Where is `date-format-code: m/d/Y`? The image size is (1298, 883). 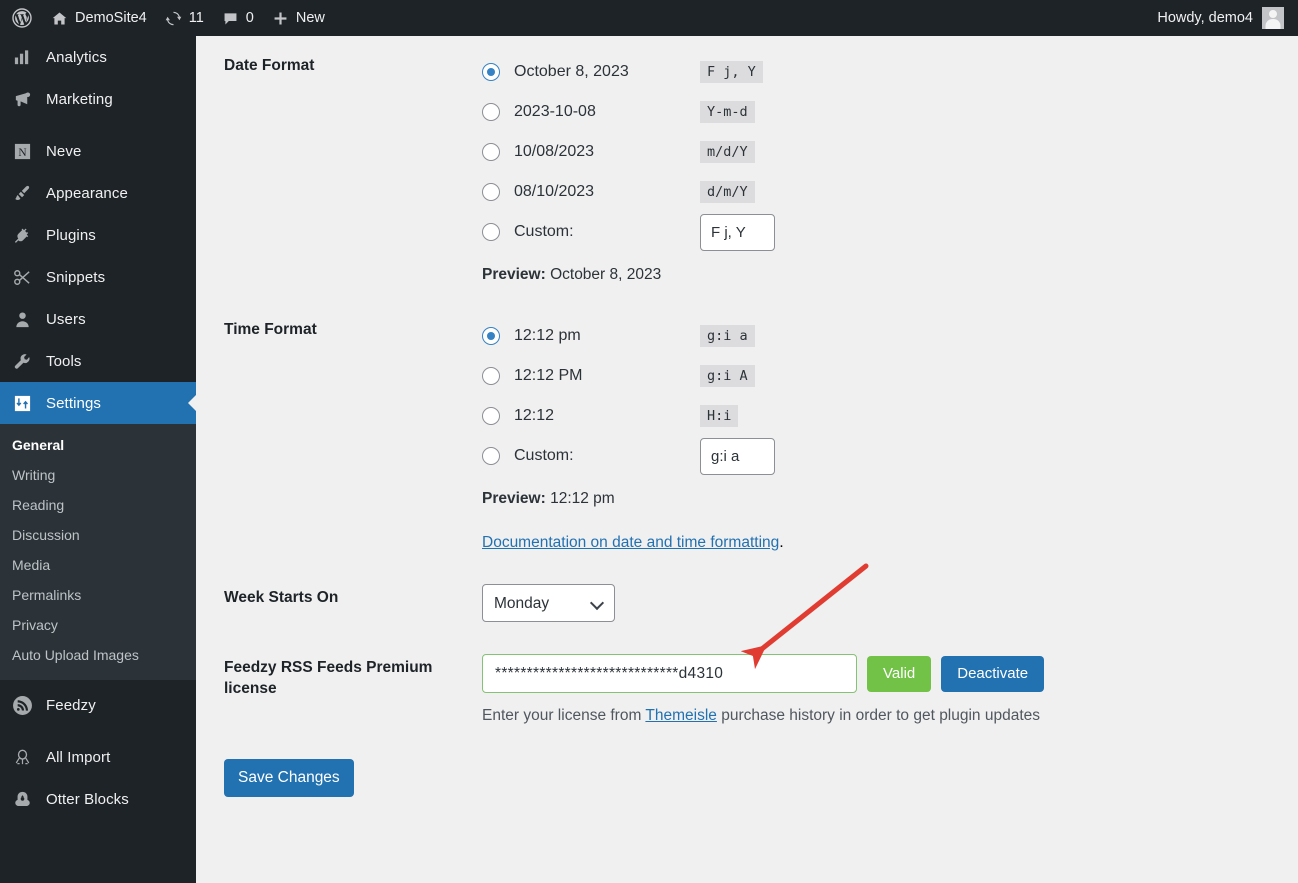 date-format-code: m/d/Y is located at coordinates (727, 152).